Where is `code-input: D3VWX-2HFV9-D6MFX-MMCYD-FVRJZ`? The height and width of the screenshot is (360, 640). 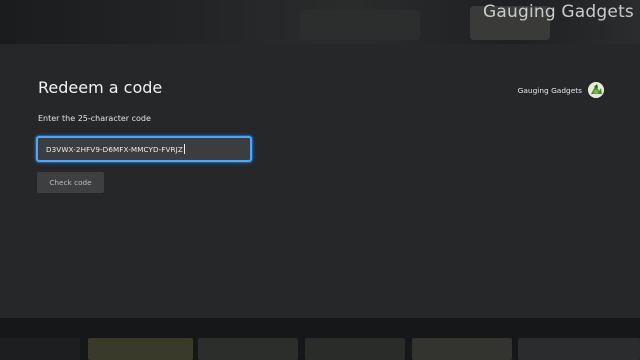
code-input: D3VWX-2HFV9-D6MFX-MMCYD-FVRJZ is located at coordinates (144, 149).